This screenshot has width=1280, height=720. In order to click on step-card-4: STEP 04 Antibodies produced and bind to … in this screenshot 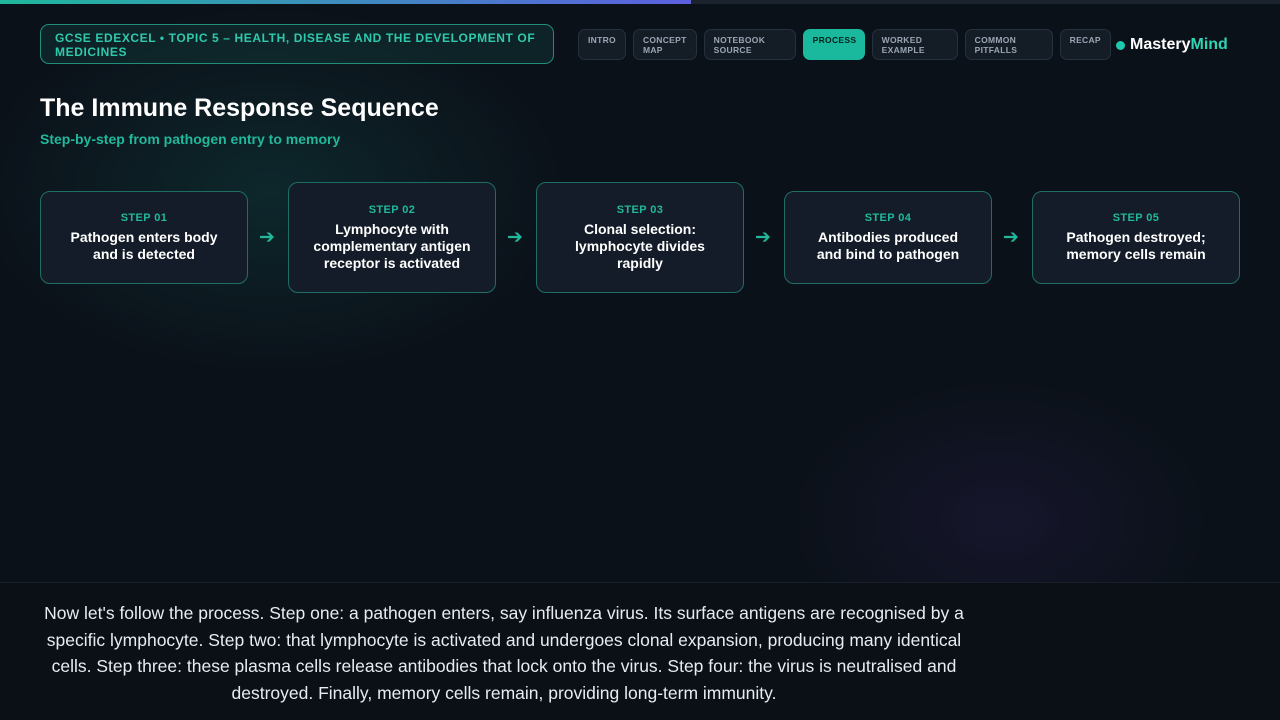, I will do `click(888, 237)`.